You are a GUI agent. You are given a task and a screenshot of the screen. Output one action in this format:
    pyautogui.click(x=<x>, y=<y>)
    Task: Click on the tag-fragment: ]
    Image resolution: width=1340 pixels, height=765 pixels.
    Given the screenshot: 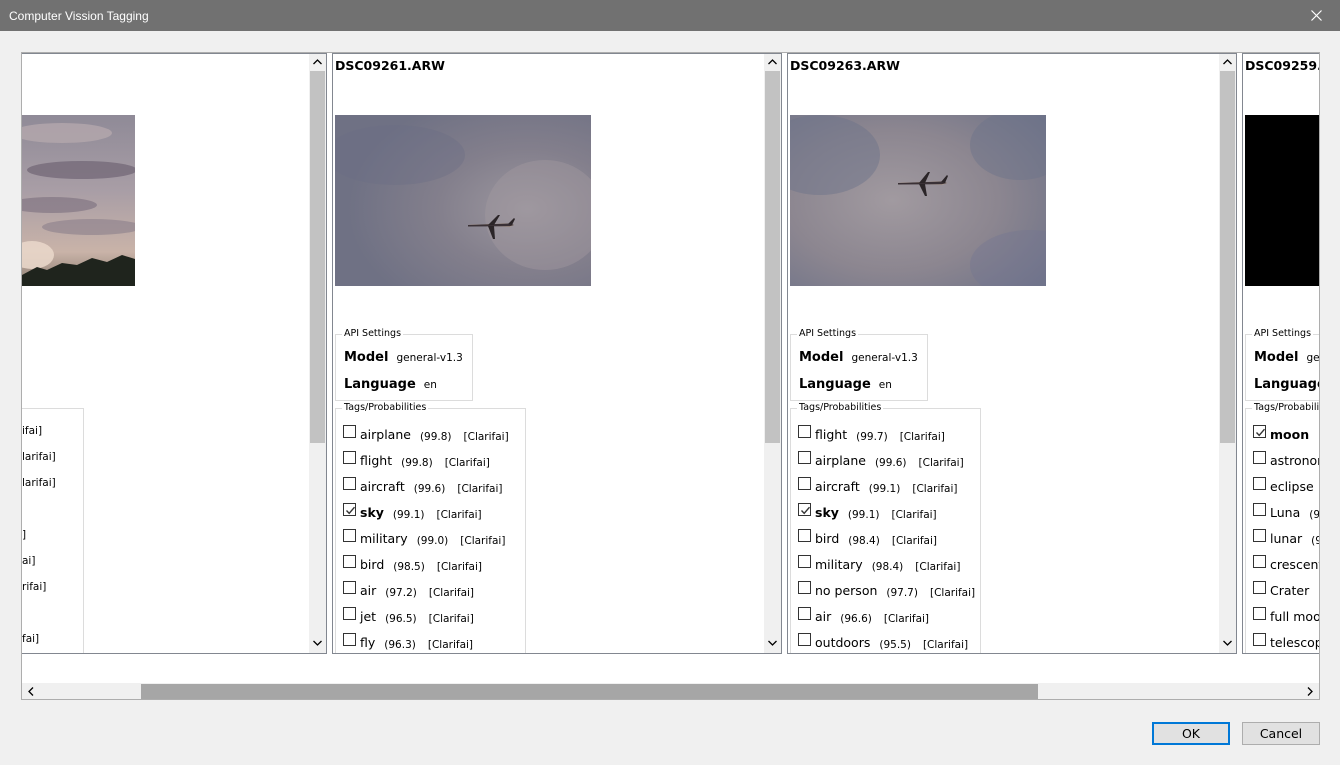 What is the action you would take?
    pyautogui.click(x=24, y=535)
    